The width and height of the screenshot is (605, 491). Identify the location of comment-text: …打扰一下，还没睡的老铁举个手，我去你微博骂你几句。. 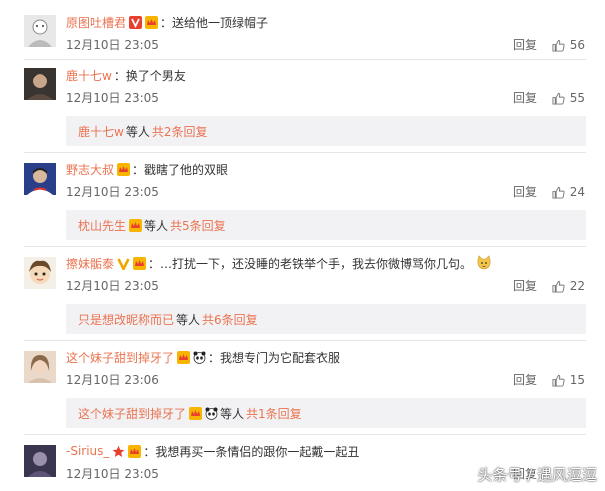
(316, 263).